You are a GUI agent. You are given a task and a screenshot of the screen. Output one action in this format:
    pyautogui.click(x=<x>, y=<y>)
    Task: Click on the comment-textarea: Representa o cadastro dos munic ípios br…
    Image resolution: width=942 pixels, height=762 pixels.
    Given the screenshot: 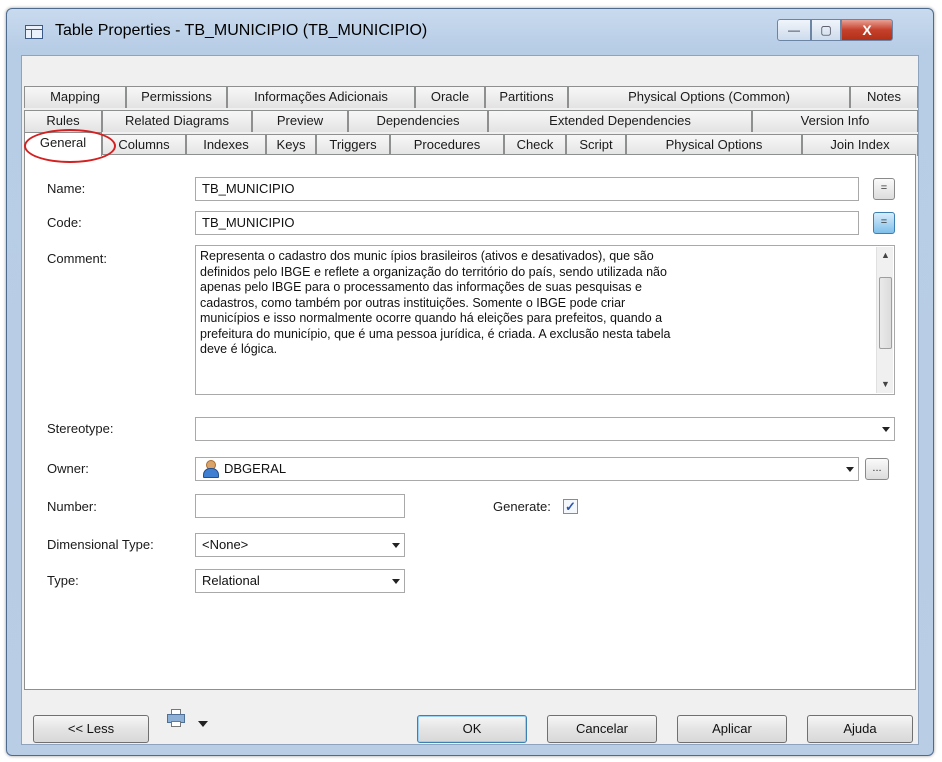 What is the action you would take?
    pyautogui.click(x=545, y=320)
    